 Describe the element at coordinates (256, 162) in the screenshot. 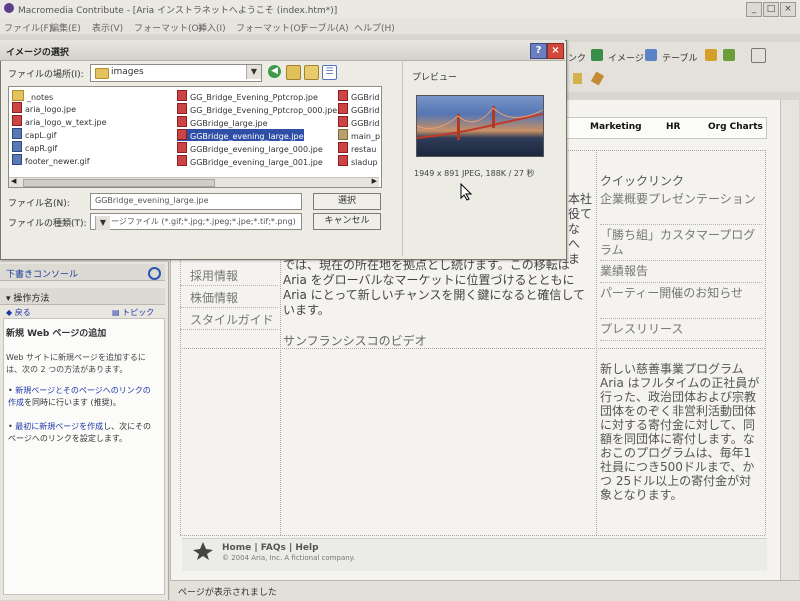

I see `file-name: GGBridge_evening_large_001.jpe` at that location.